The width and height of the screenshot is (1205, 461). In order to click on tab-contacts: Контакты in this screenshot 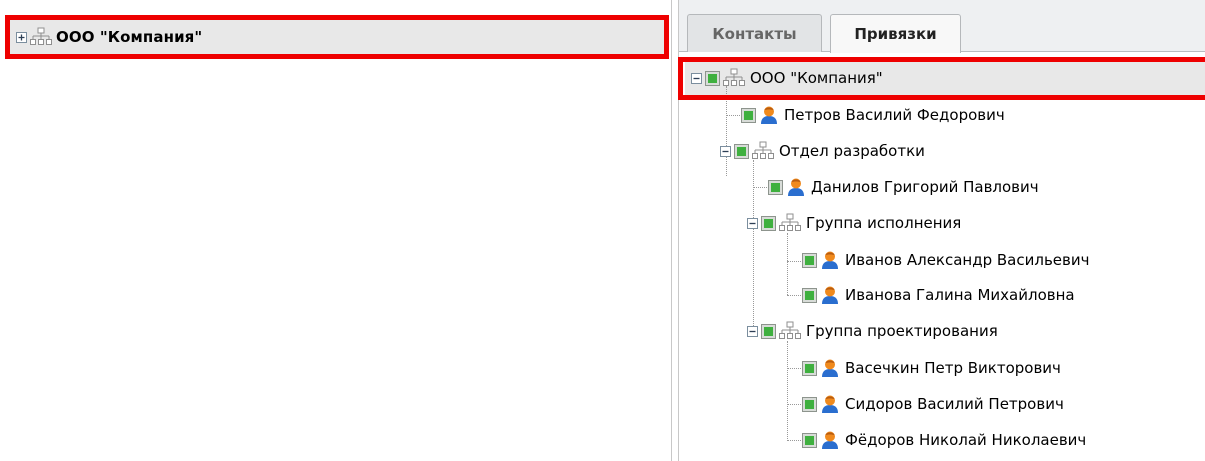, I will do `click(754, 33)`.